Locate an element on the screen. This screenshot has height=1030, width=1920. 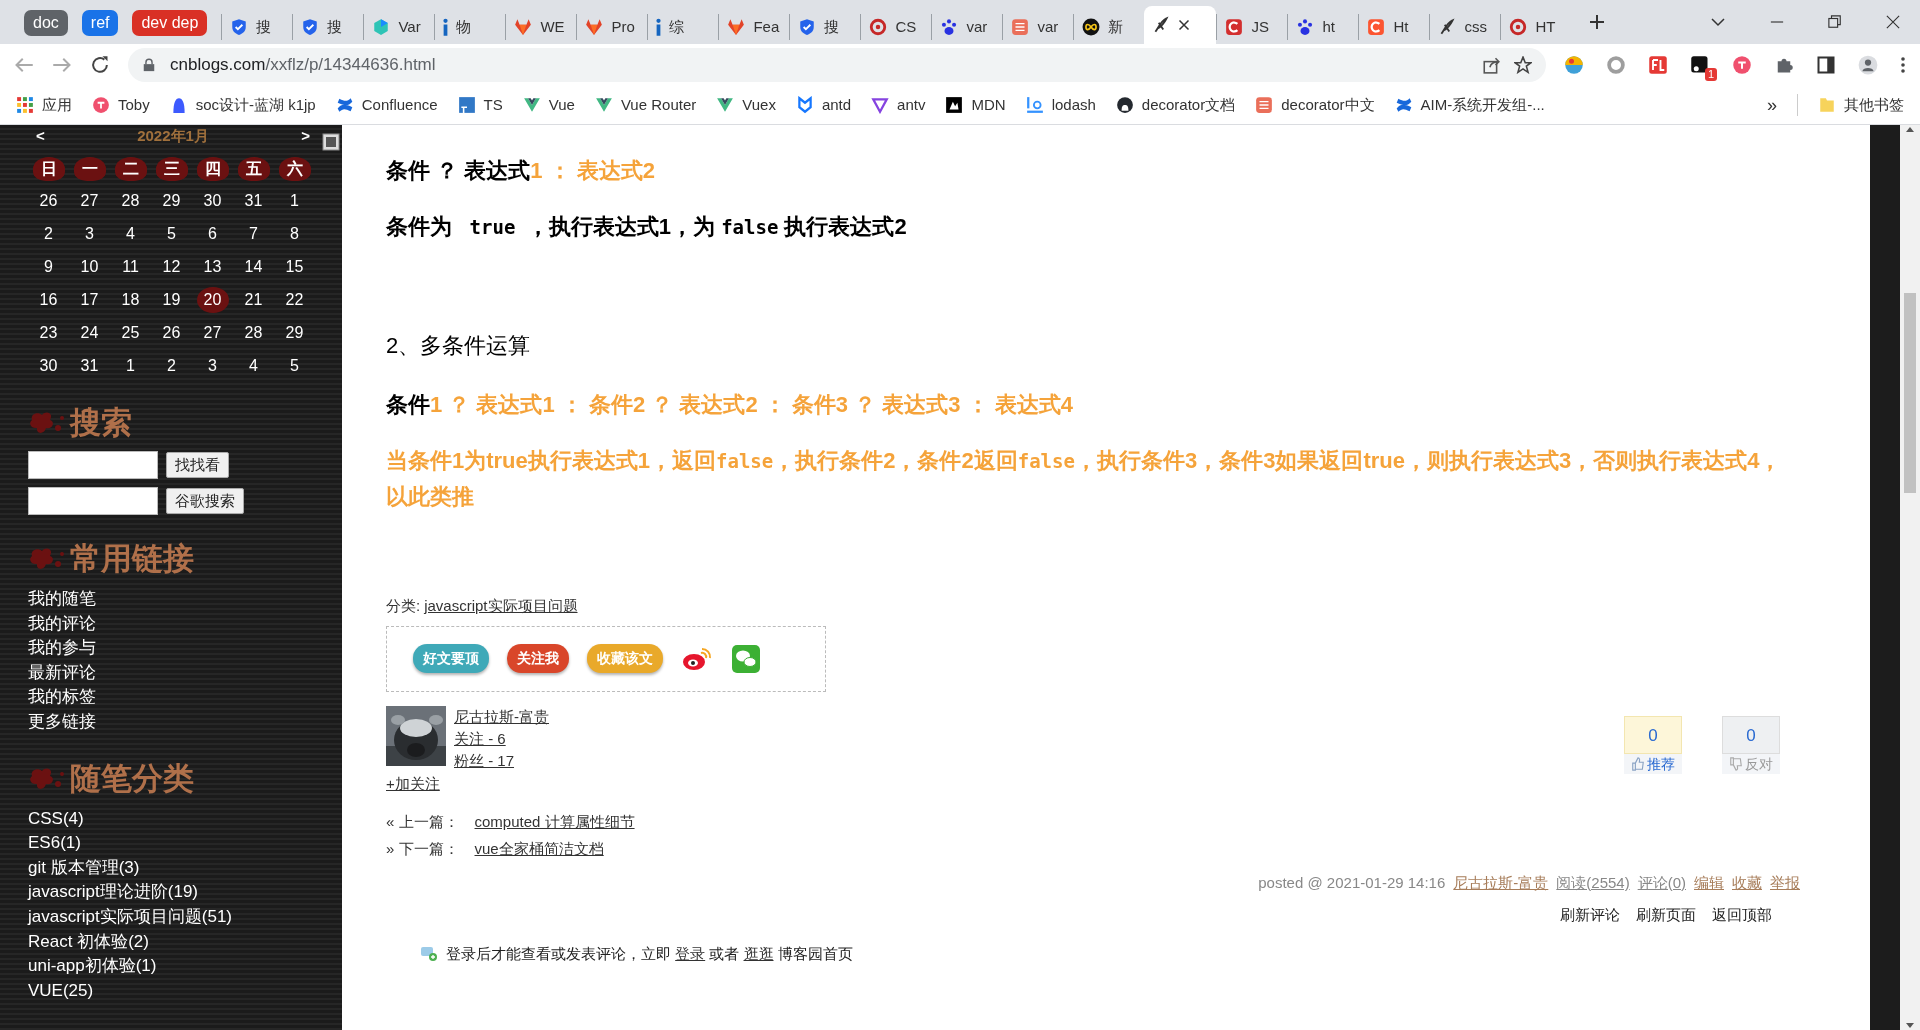
tab-group-label: doc is located at coordinates (46, 23).